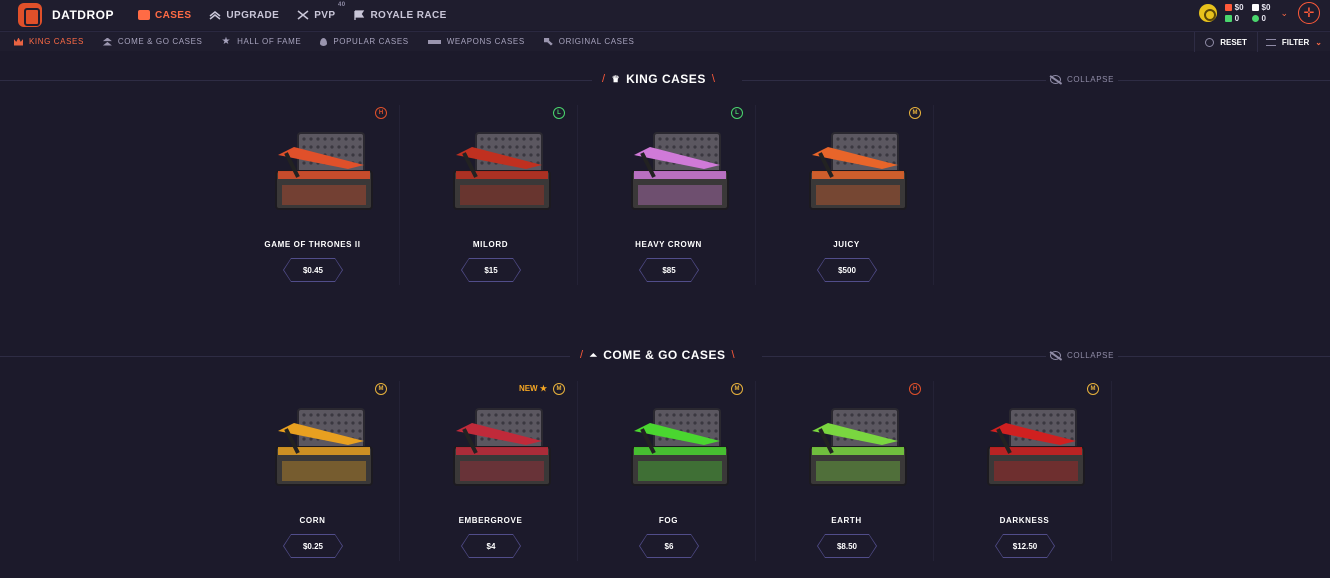  Describe the element at coordinates (548, 41) in the screenshot. I see `wrench-icon` at that location.